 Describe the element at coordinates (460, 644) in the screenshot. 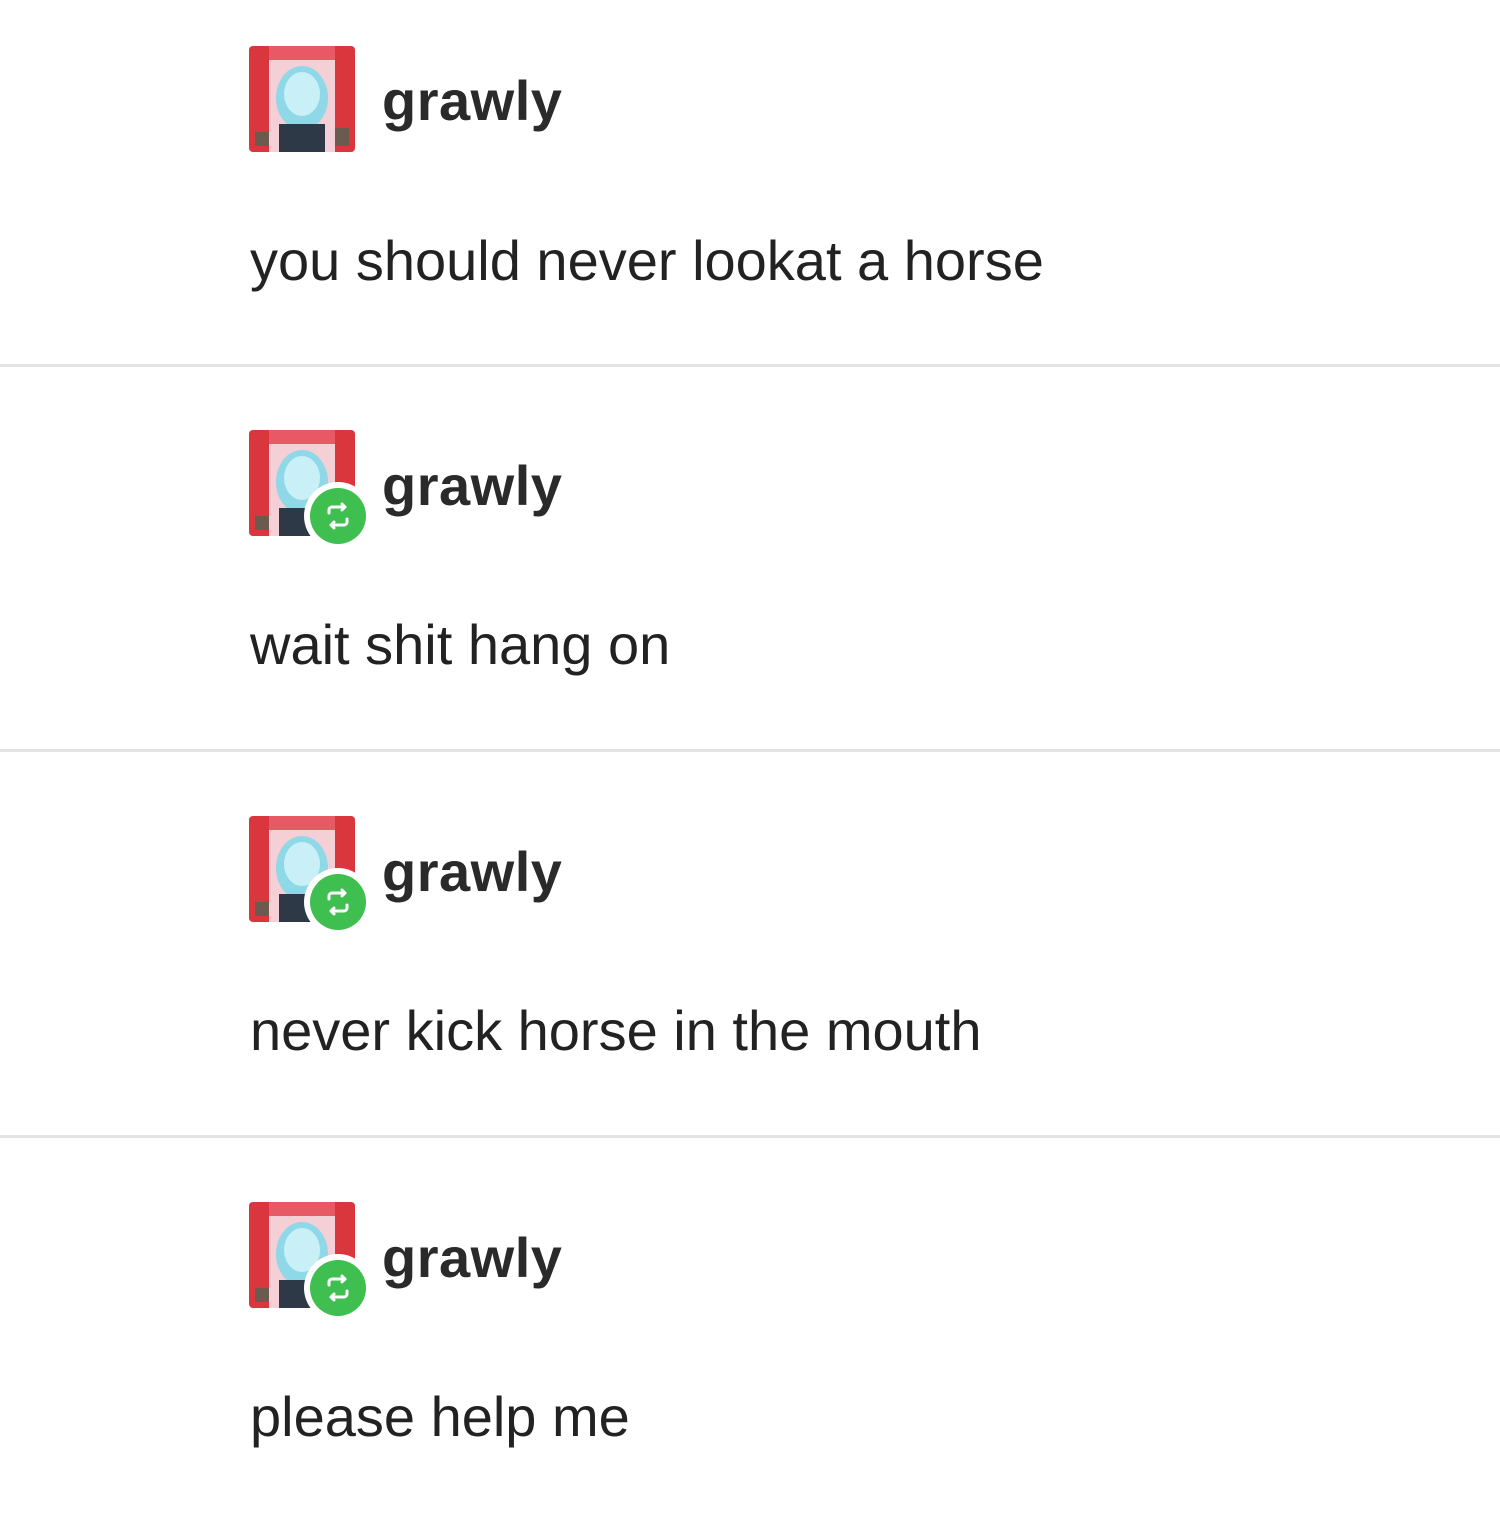

I see `post-body-text: wait shit hang on` at that location.